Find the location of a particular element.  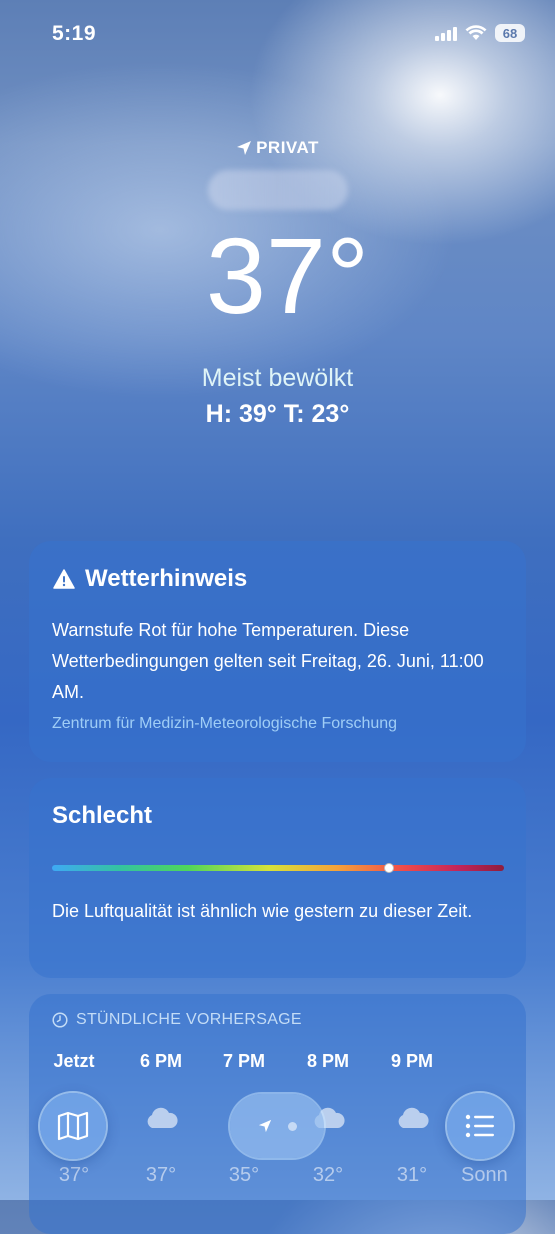

hour-temperature: 35° is located at coordinates (244, 1175).